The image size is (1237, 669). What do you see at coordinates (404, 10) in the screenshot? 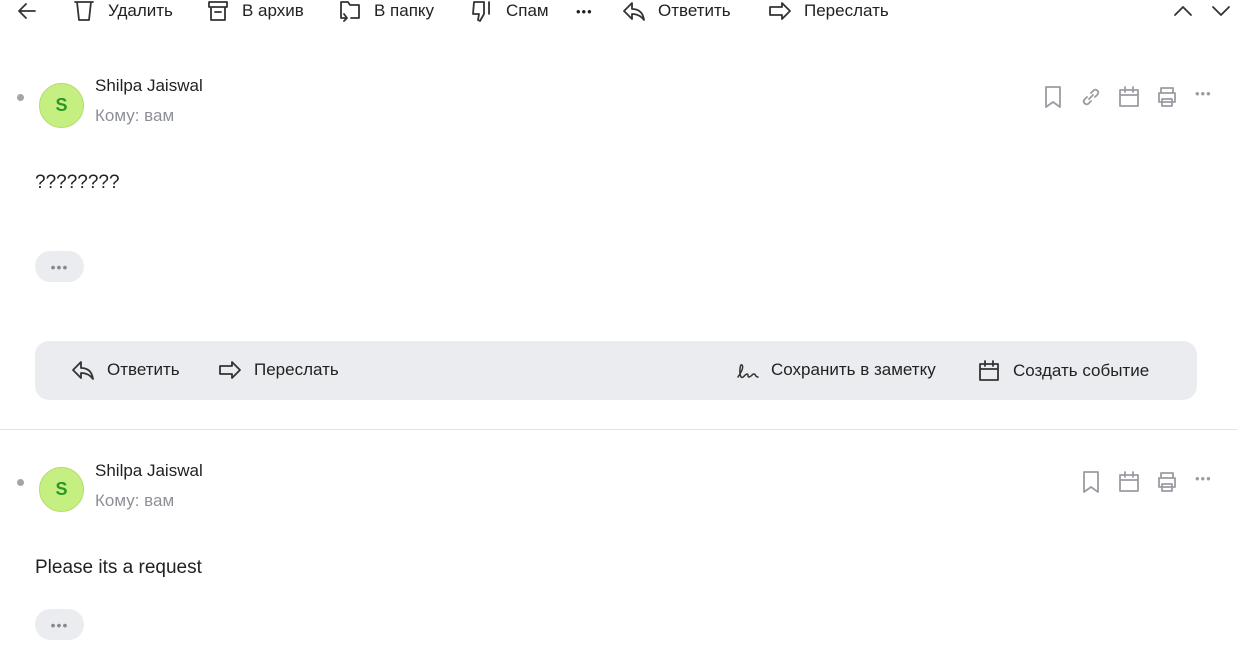
I see `folder-label: В папку` at bounding box center [404, 10].